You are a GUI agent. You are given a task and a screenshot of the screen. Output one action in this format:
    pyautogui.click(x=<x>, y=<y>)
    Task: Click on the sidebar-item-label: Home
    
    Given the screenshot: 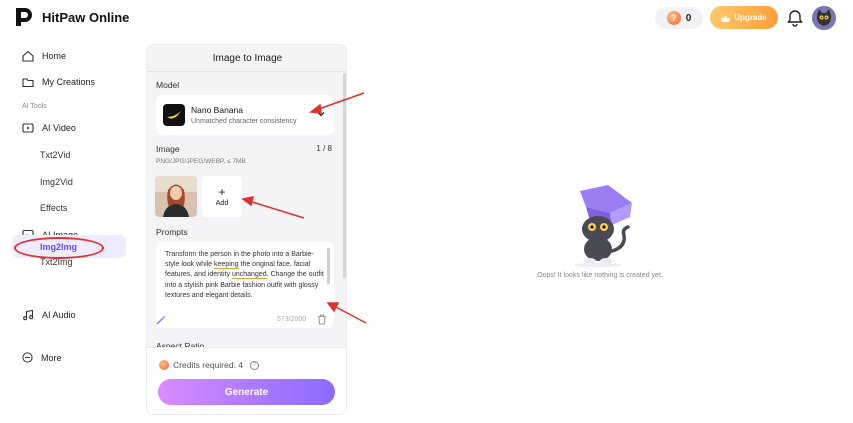 What is the action you would take?
    pyautogui.click(x=54, y=56)
    